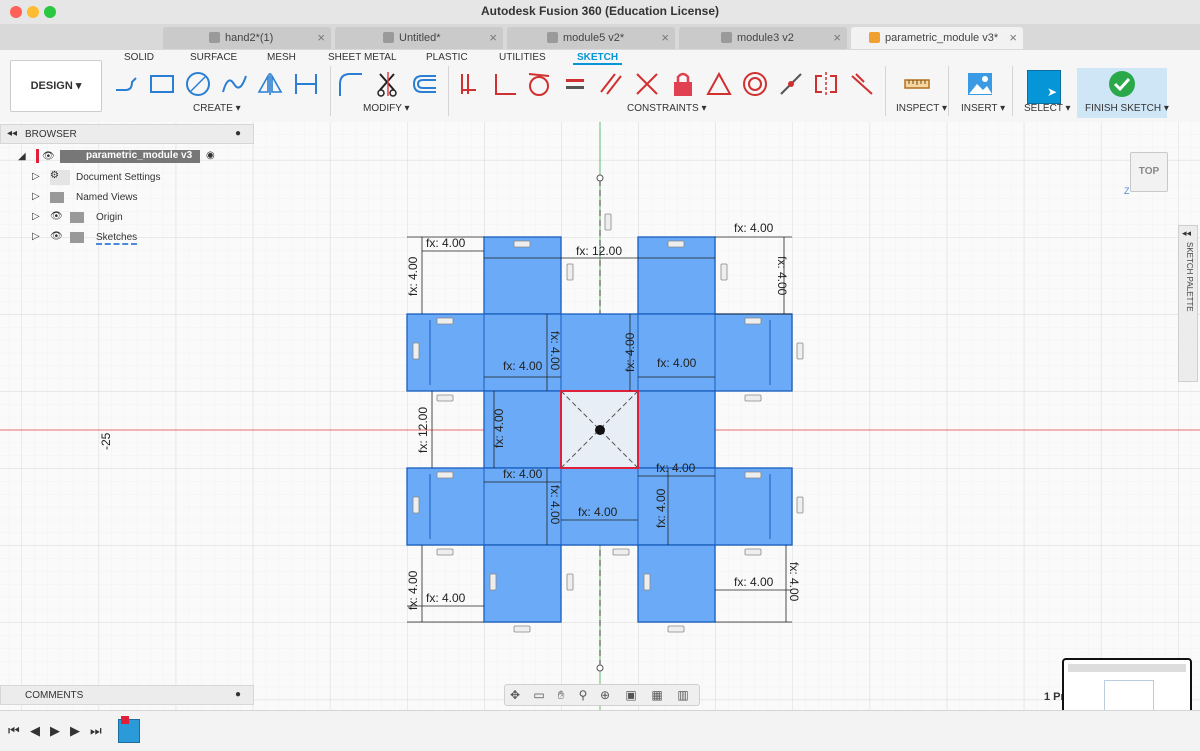  What do you see at coordinates (12, 133) in the screenshot?
I see `collapse-panel-icon: ◂◂` at bounding box center [12, 133].